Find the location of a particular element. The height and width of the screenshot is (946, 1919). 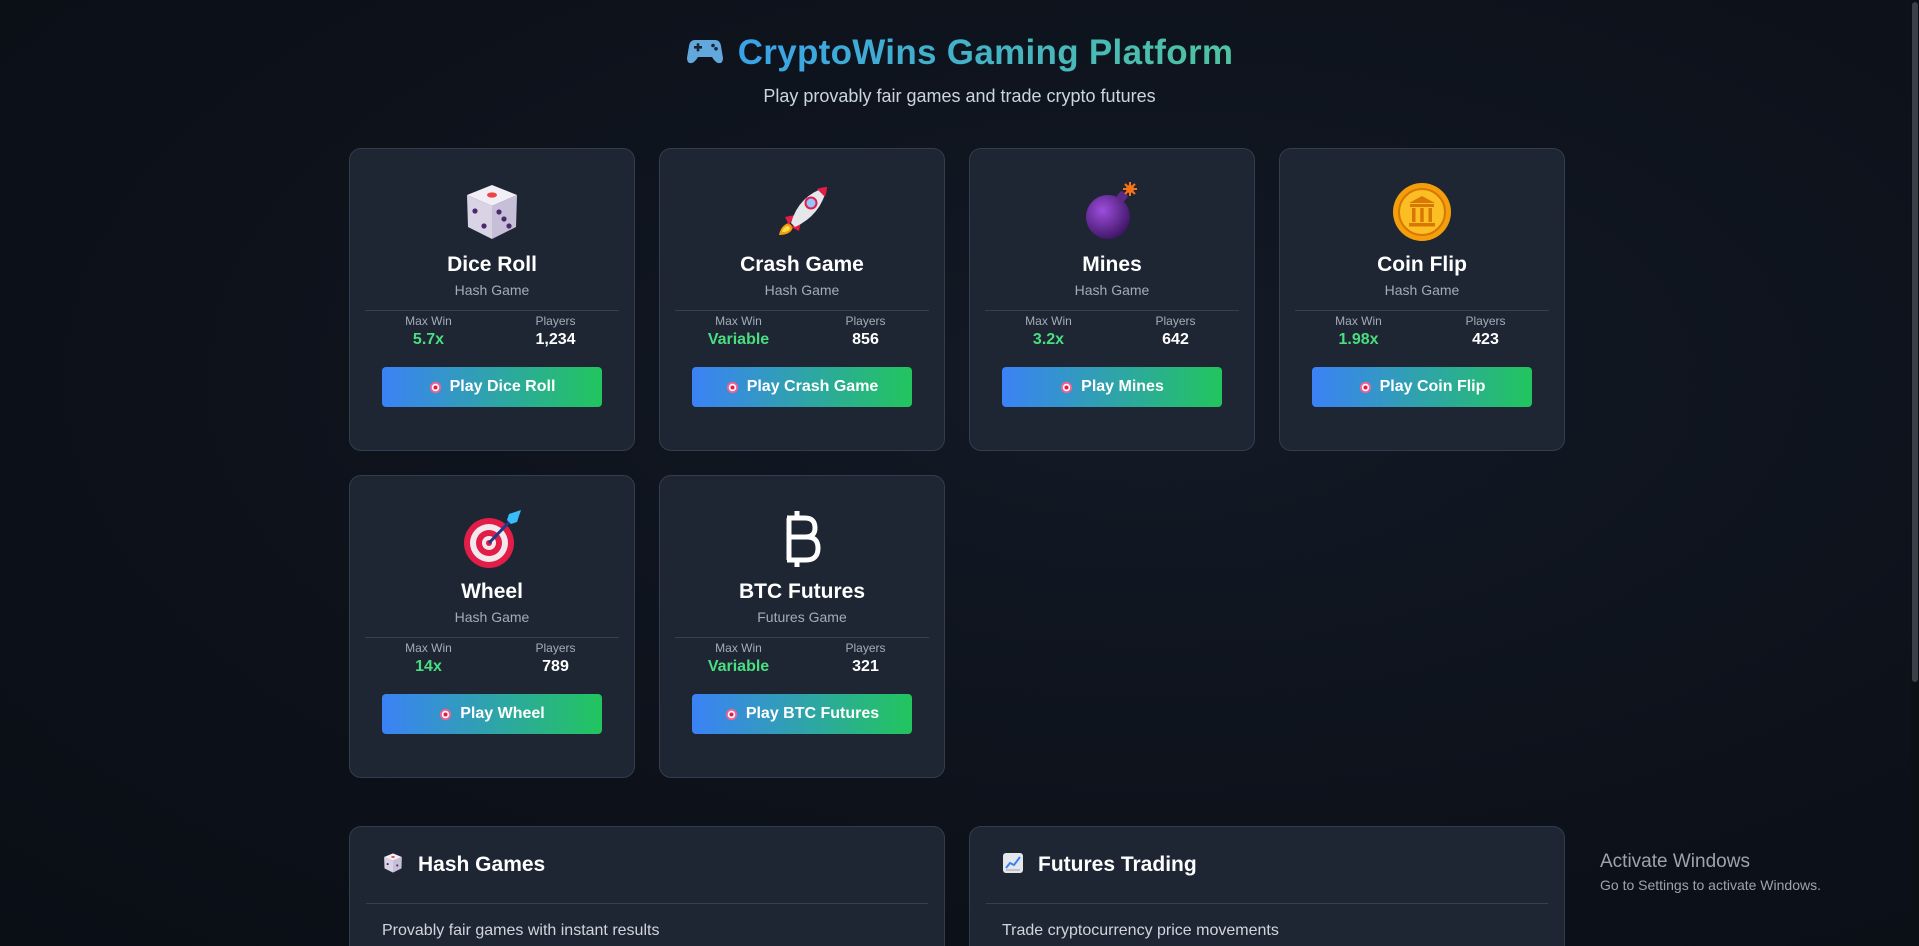

max-win-value: 5.7x is located at coordinates (428, 339).